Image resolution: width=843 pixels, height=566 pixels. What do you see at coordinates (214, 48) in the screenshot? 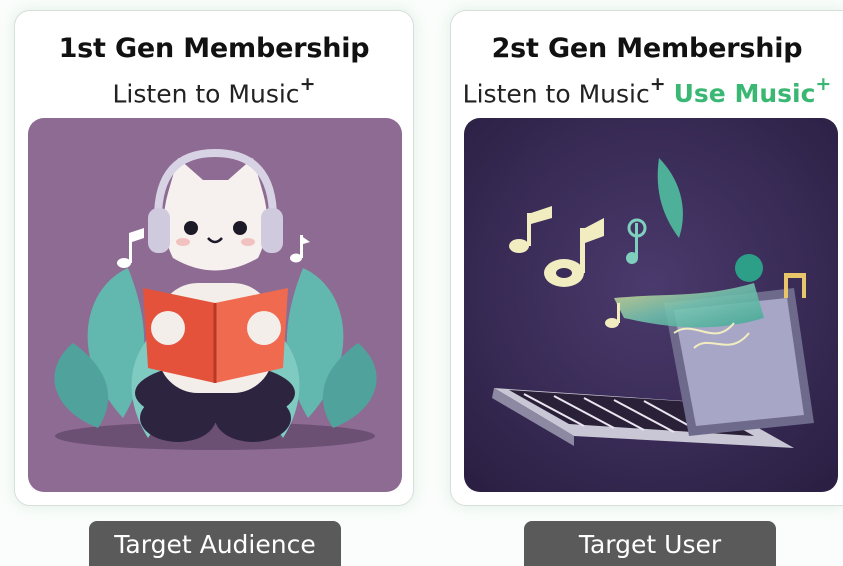
I see `card-title: 1st Gen Membership` at bounding box center [214, 48].